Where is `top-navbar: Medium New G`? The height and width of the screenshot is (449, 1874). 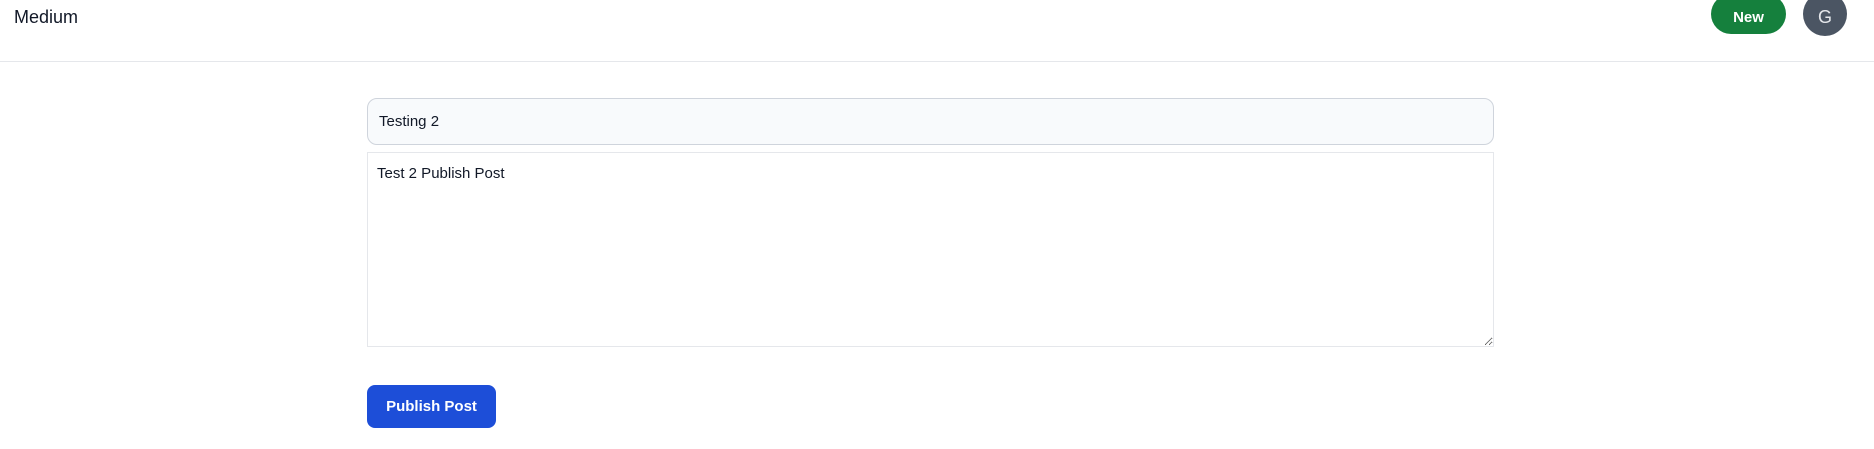 top-navbar: Medium New G is located at coordinates (937, 31).